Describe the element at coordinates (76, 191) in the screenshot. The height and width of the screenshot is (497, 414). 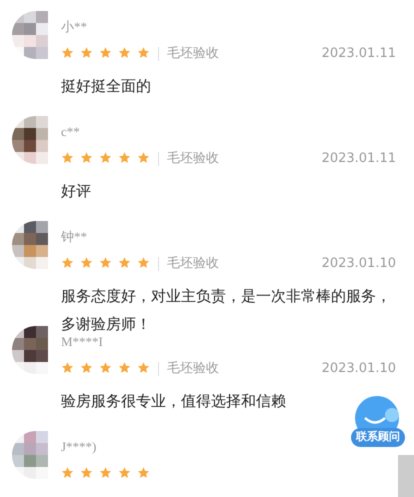
I see `review-text: 好评` at that location.